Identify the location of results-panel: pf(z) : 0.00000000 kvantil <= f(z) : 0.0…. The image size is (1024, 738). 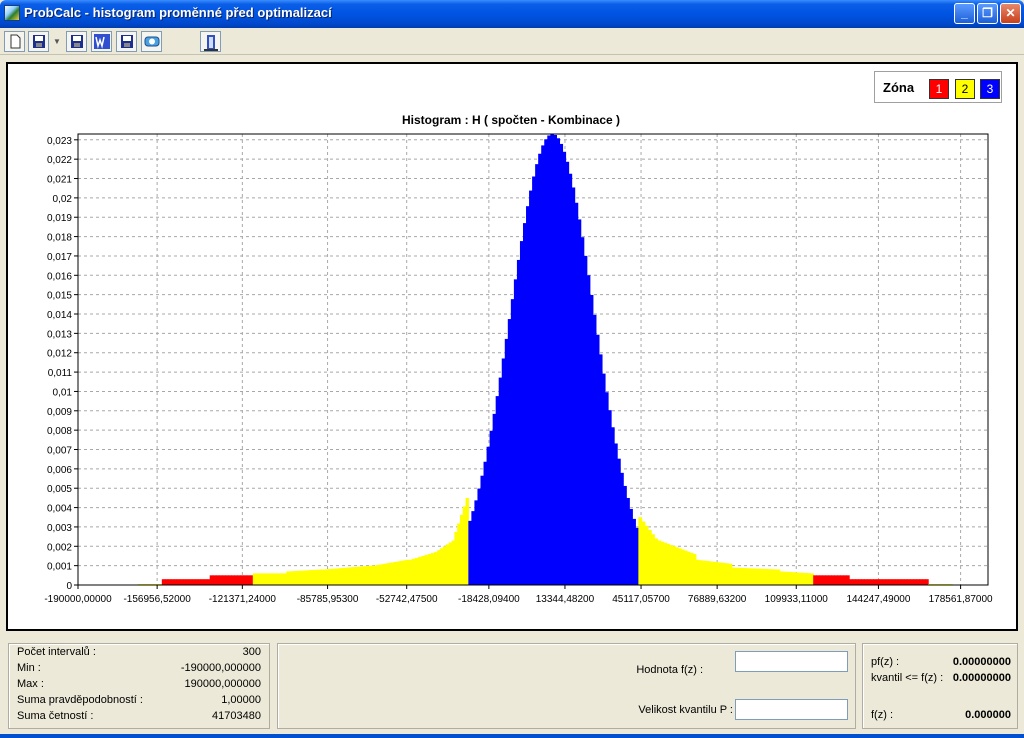
(940, 686).